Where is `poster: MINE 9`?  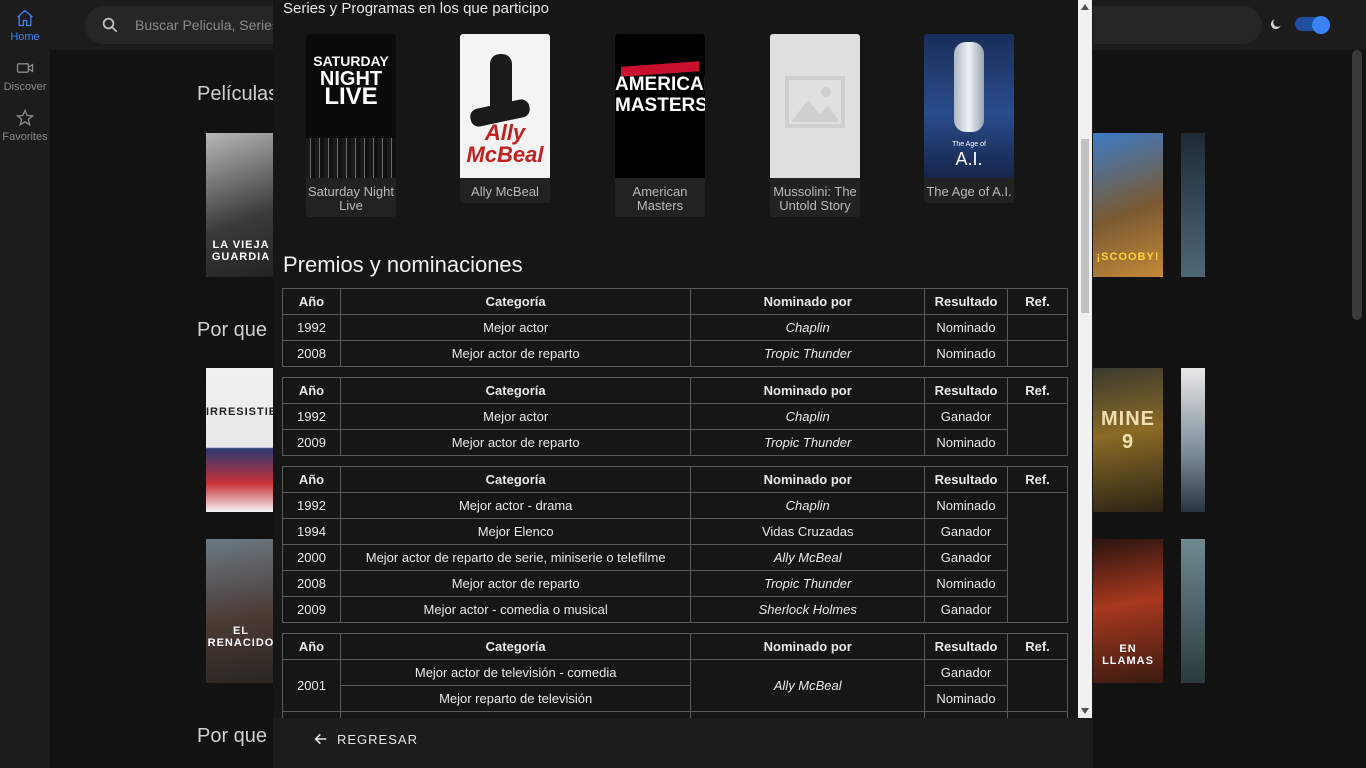
poster: MINE 9 is located at coordinates (1128, 440).